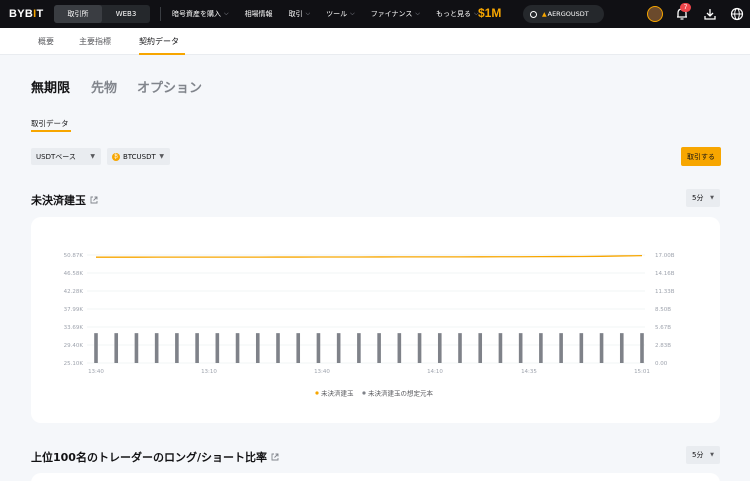  I want to click on btc-coin-icon: ₿, so click(116, 156).